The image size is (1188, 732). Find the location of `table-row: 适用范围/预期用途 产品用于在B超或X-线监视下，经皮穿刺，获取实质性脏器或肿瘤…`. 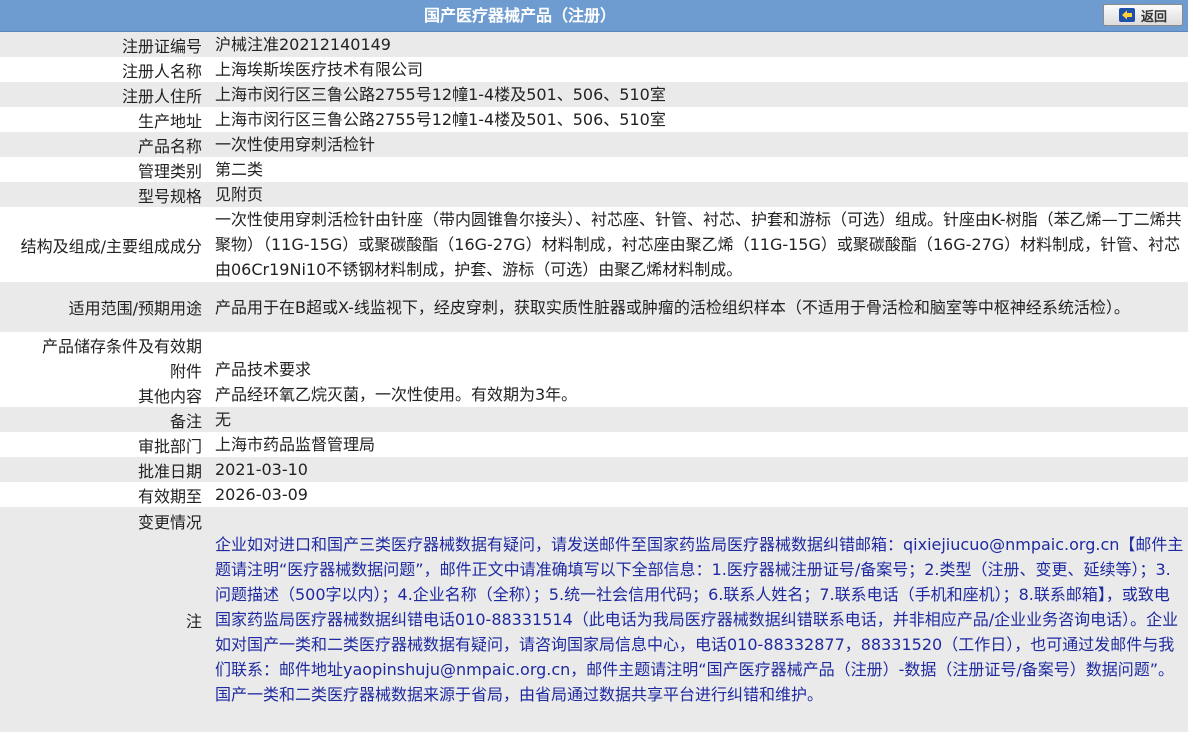

table-row: 适用范围/预期用途 产品用于在B超或X-线监视下，经皮穿刺，获取实质性脏器或肿瘤… is located at coordinates (594, 307).